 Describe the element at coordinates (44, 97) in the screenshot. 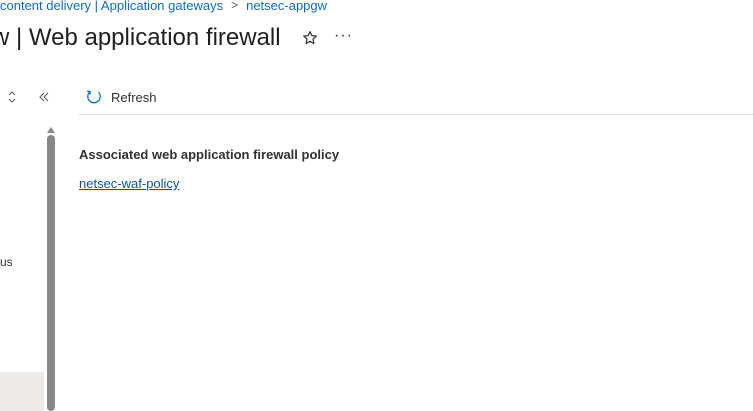

I see `collapse-menu-icon` at that location.